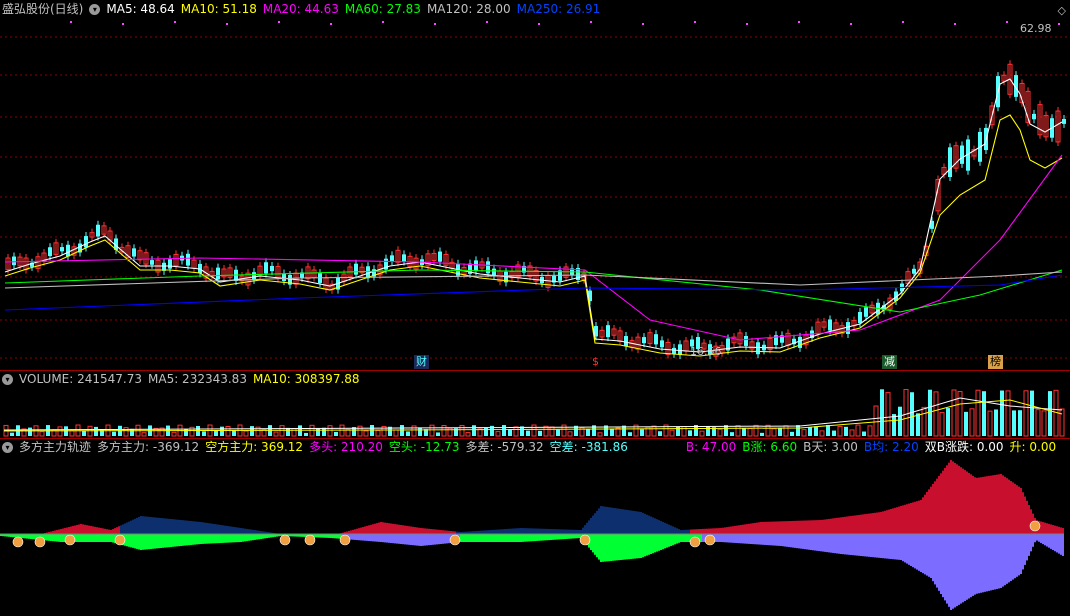 The height and width of the screenshot is (616, 1070). I want to click on diamond-icon: ◇, so click(1062, 10).